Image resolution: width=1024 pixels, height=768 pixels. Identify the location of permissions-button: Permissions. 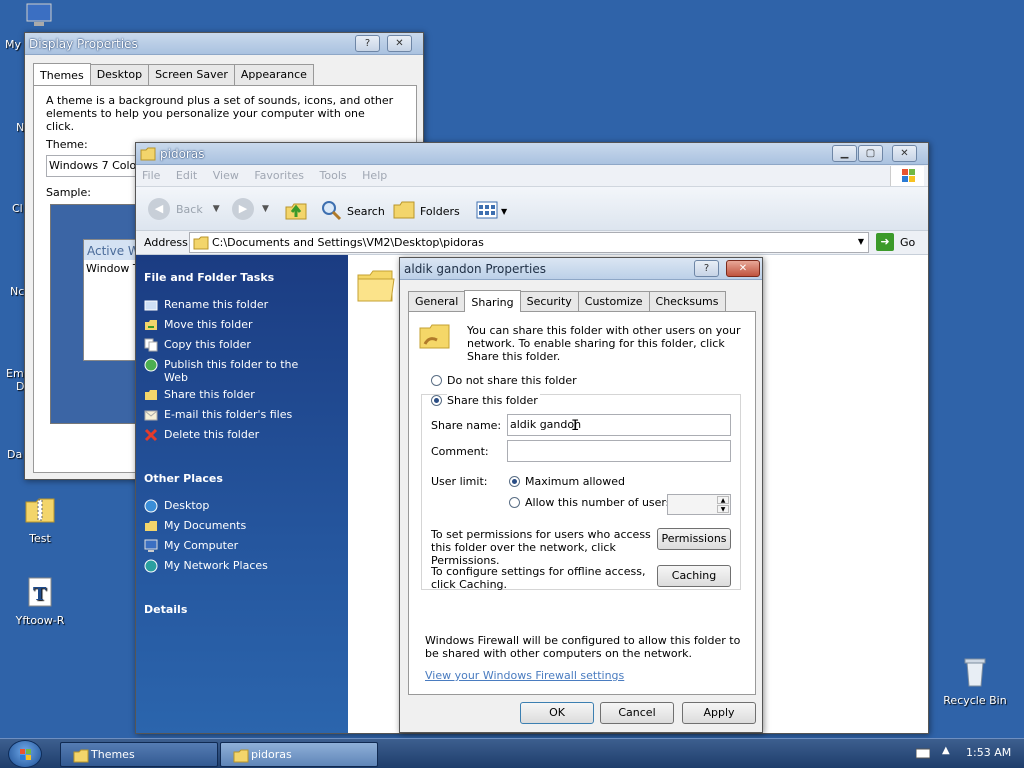
(694, 539).